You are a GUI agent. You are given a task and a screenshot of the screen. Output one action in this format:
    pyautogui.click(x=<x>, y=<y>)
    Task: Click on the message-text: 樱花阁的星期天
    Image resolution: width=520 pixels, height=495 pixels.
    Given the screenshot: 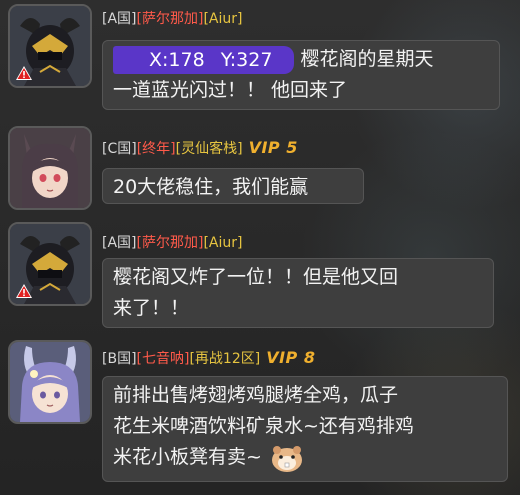 What is the action you would take?
    pyautogui.click(x=367, y=59)
    